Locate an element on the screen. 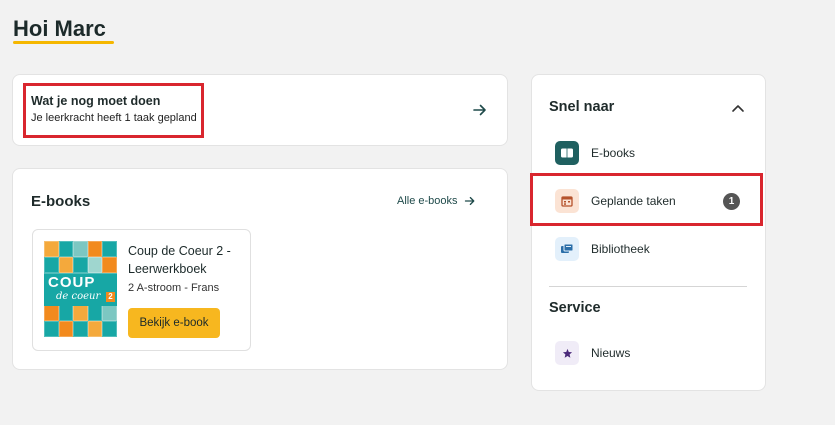 The image size is (835, 425). book-icon is located at coordinates (567, 153).